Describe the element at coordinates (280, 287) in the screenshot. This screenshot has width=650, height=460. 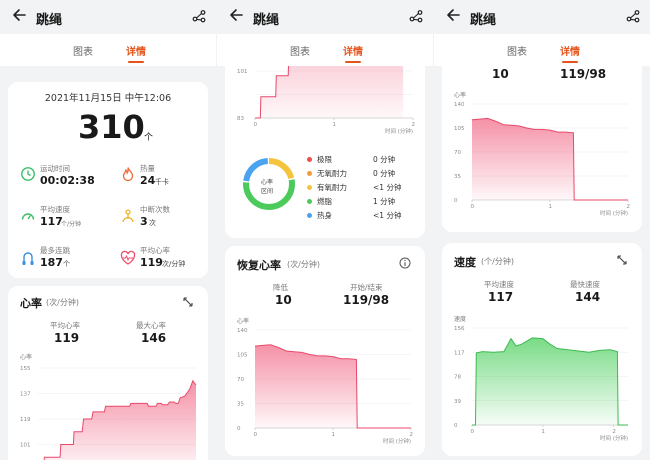
I see `recovery-drop-label: 降低` at that location.